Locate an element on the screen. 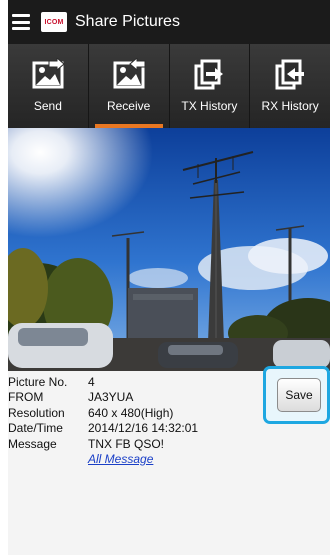 This screenshot has width=330, height=555. datetime-value: 2014/12/16 14:32:01 is located at coordinates (143, 428).